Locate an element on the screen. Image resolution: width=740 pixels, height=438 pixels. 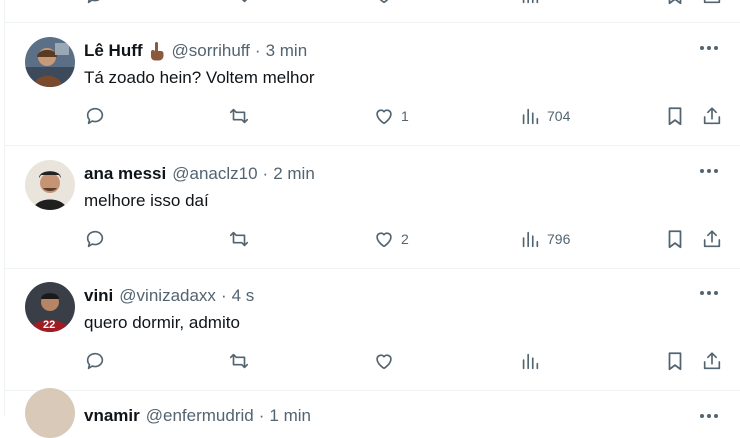
tweet-text: melhore isso daí is located at coordinates (146, 200).